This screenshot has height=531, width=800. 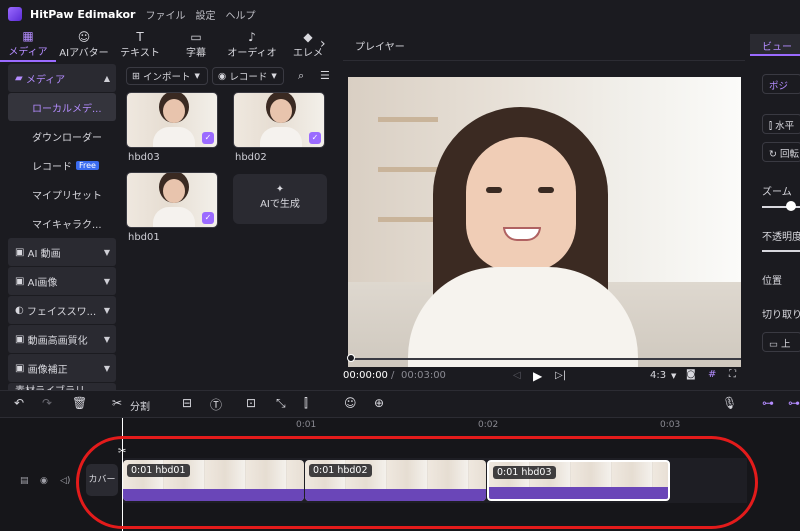 I want to click on menu-help: ヘルプ, so click(x=240, y=14).